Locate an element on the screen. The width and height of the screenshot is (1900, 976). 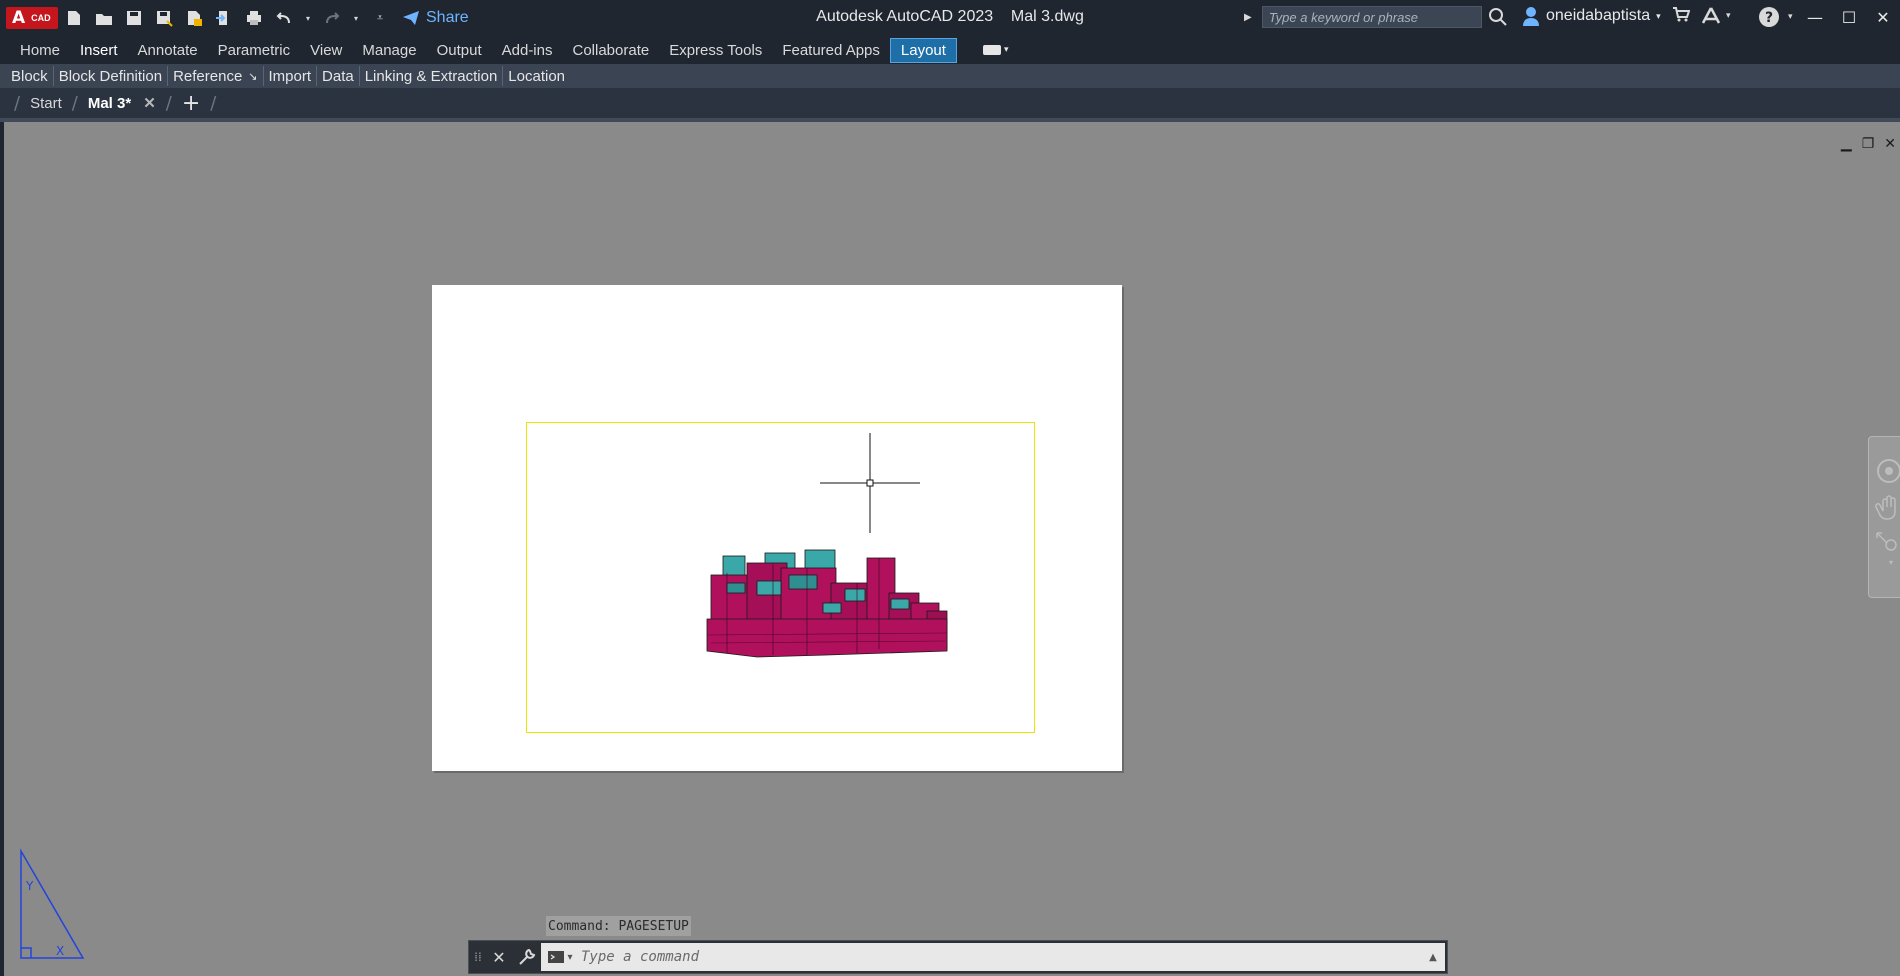
ucs-icon: Y X is located at coordinates (53, 906).